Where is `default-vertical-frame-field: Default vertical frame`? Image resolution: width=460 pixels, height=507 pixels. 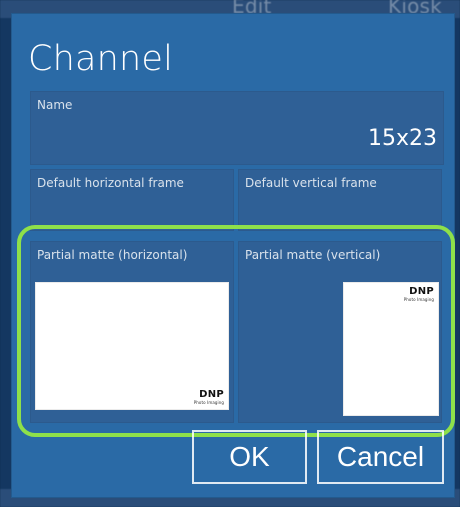
default-vertical-frame-field: Default vertical frame is located at coordinates (340, 200).